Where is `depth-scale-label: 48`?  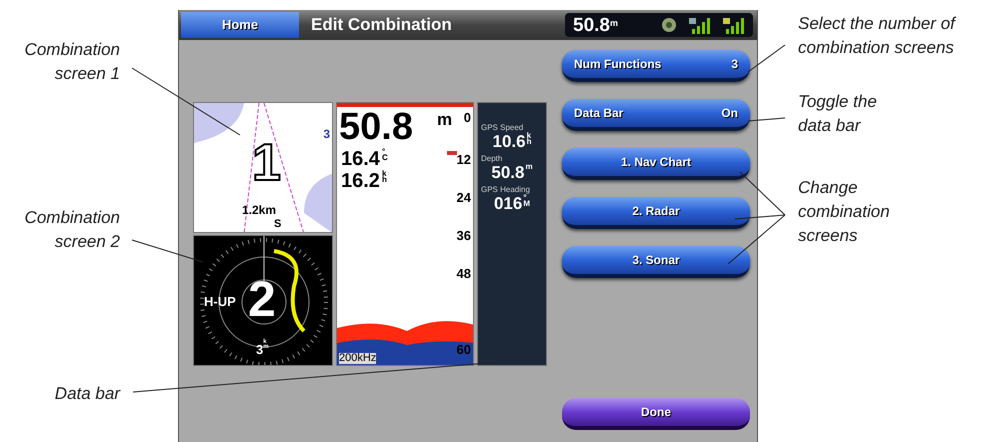 depth-scale-label: 48 is located at coordinates (463, 273).